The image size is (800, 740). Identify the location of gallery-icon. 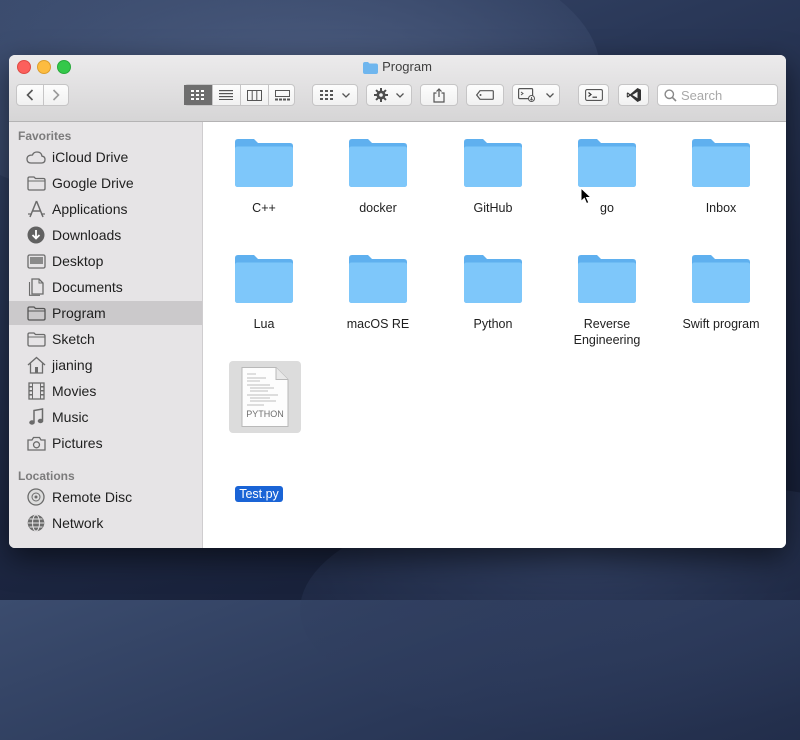
(282, 94).